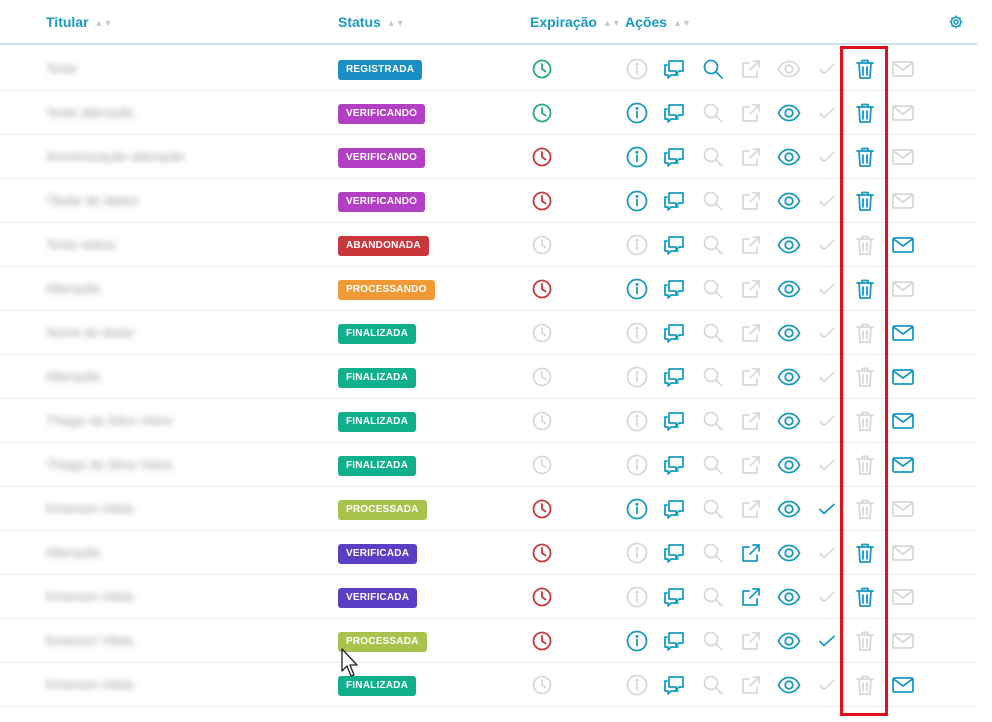  I want to click on status-badge: FINALIZADA, so click(377, 422).